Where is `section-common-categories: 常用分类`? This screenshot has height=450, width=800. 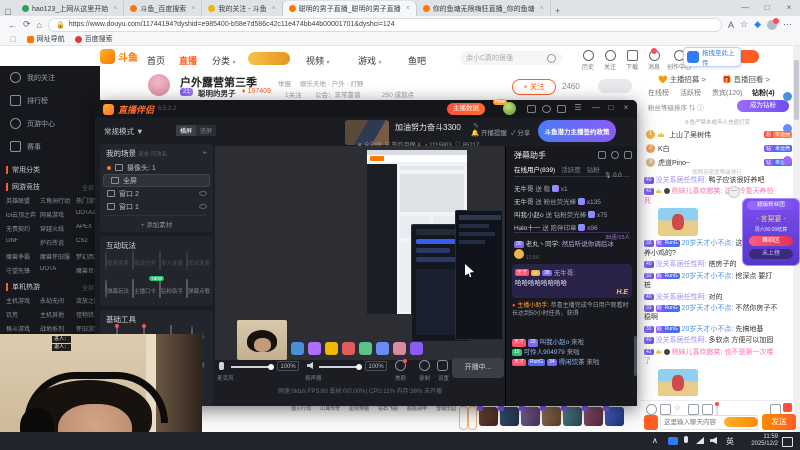 section-common-categories: 常用分类 is located at coordinates (53, 170).